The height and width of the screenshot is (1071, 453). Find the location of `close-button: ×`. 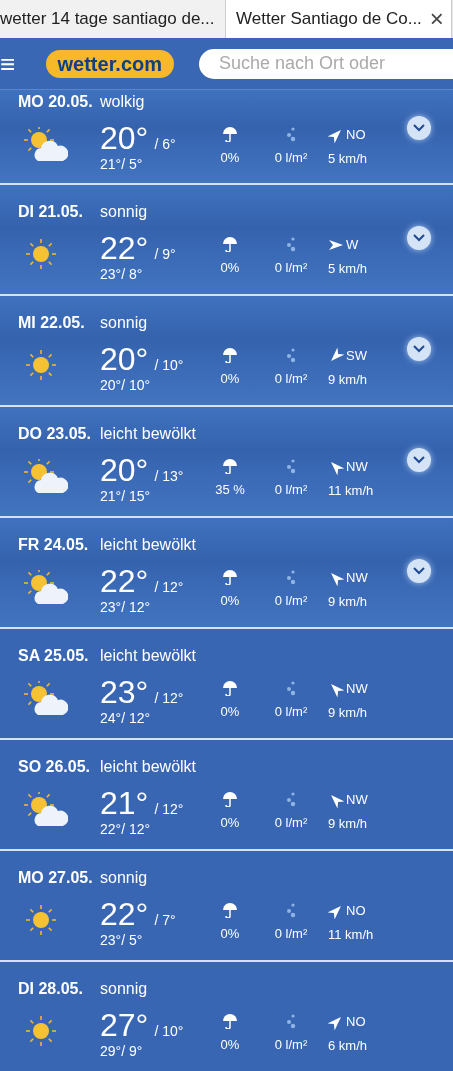

close-button: × is located at coordinates (436, 19).